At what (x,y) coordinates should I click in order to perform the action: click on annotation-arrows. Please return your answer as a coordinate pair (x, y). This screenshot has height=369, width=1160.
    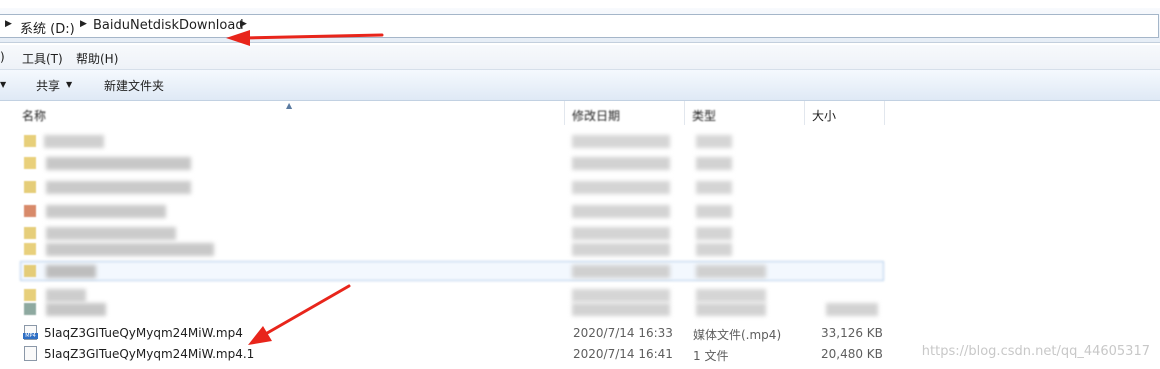
    Looking at the image, I should click on (305, 187).